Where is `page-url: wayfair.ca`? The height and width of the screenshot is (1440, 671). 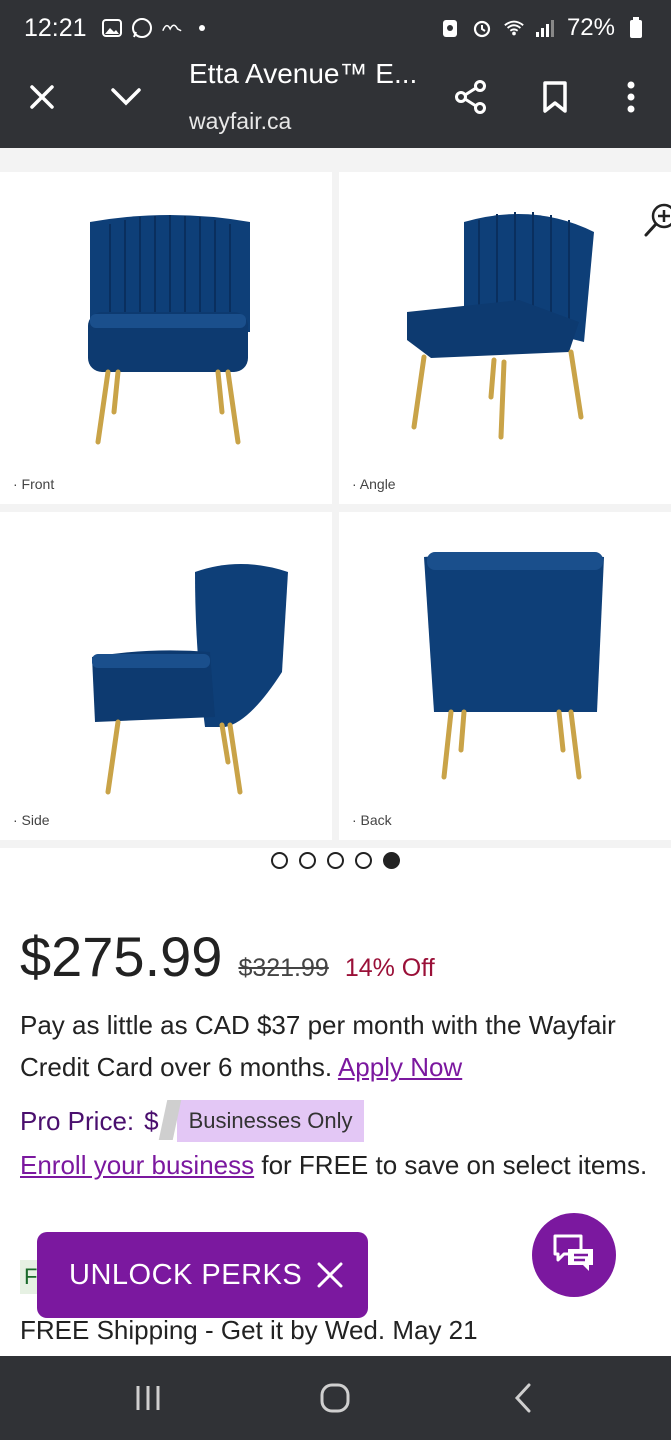 page-url: wayfair.ca is located at coordinates (240, 121).